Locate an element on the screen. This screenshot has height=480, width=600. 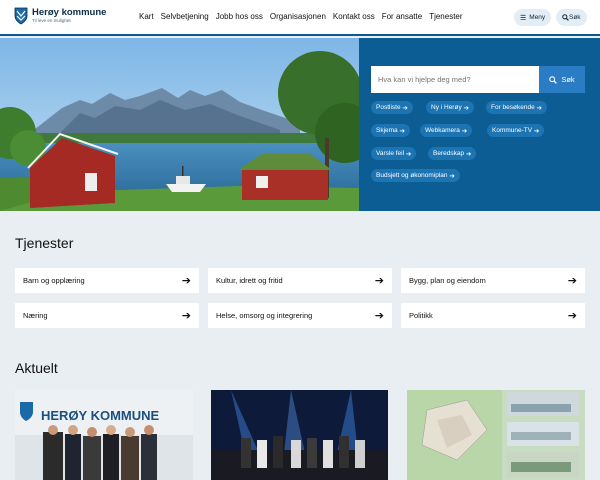
service-label: Næring is located at coordinates (35, 315).